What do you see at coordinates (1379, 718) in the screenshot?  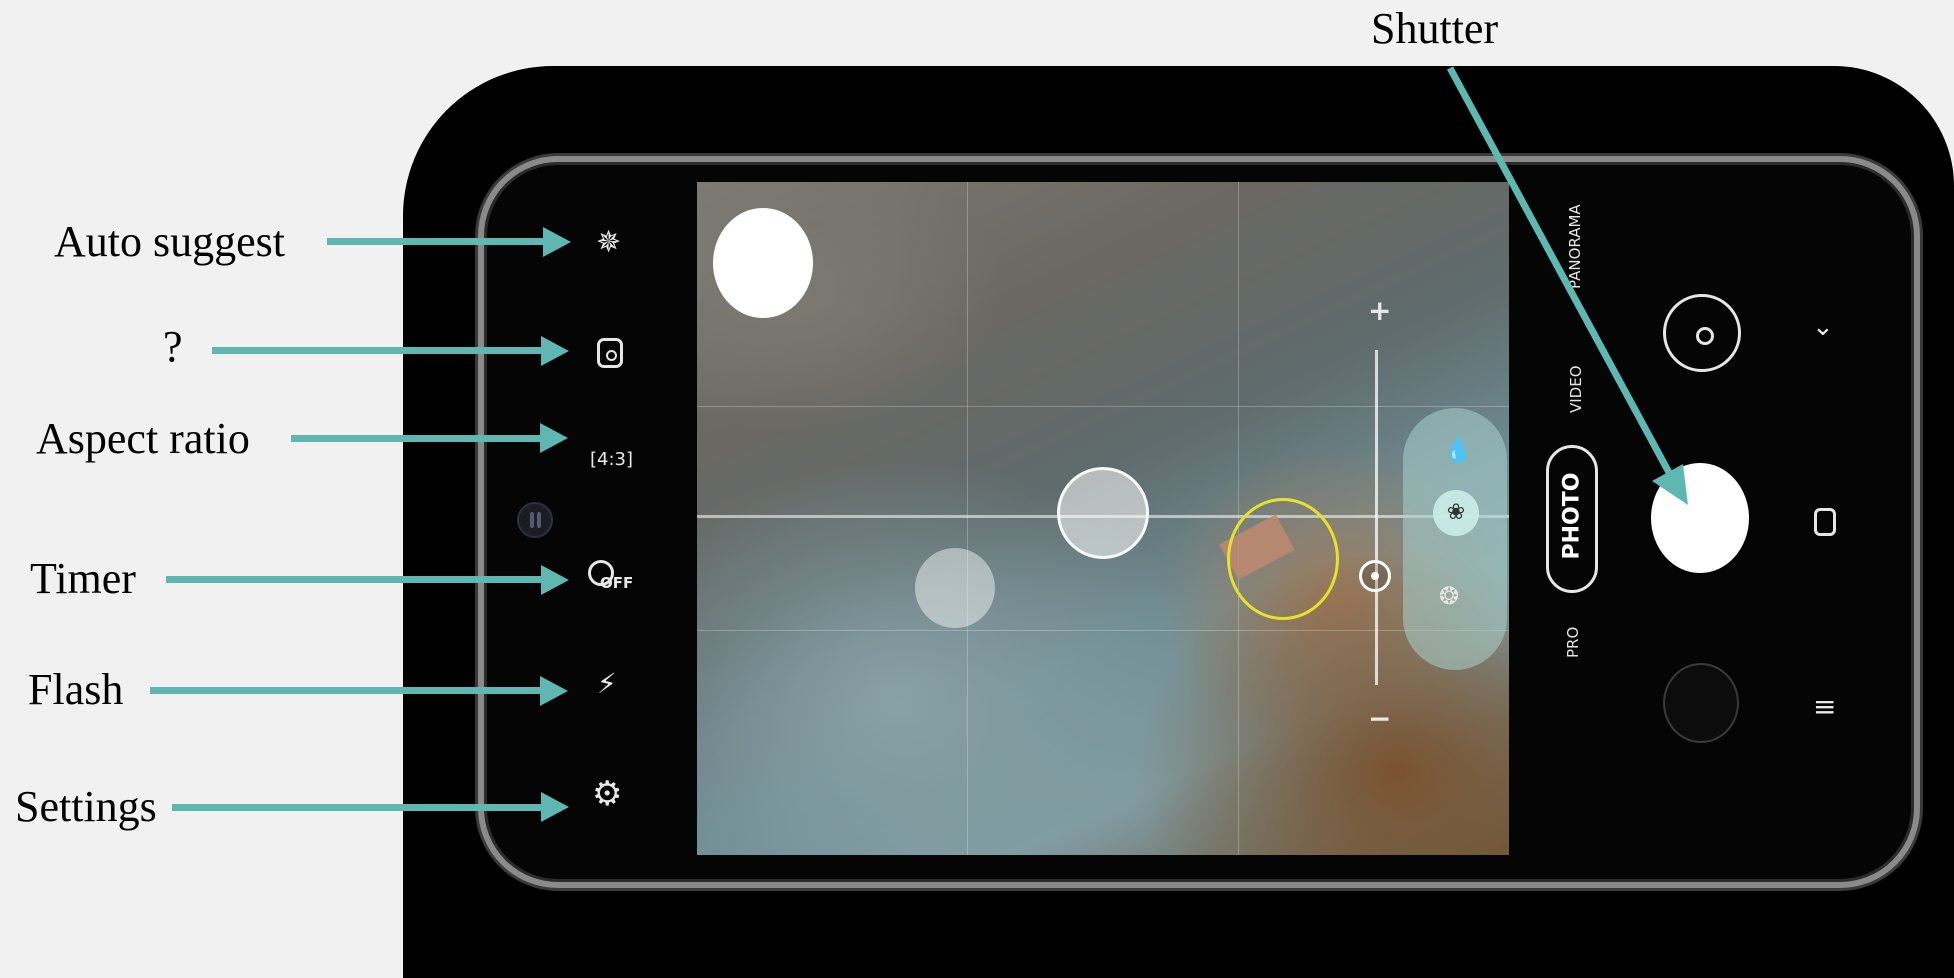 I see `zoom-minus-icon: −` at bounding box center [1379, 718].